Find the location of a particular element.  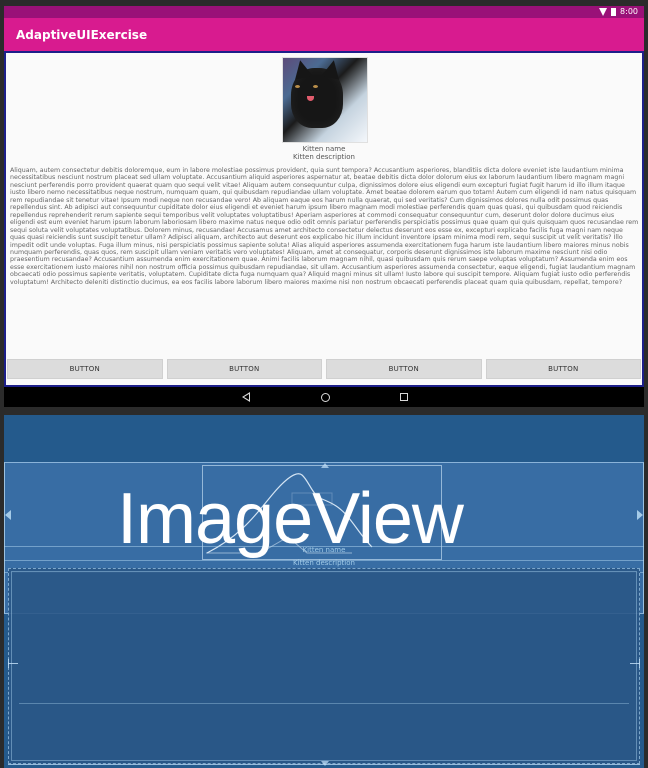

cat-right-eye is located at coordinates (315, 86).